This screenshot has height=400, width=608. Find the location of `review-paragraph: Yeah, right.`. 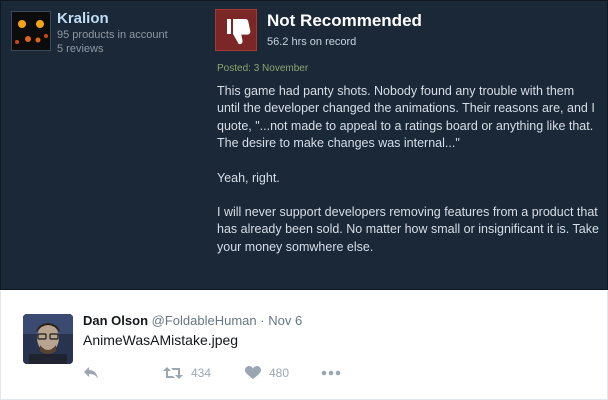

review-paragraph: Yeah, right. is located at coordinates (248, 177).